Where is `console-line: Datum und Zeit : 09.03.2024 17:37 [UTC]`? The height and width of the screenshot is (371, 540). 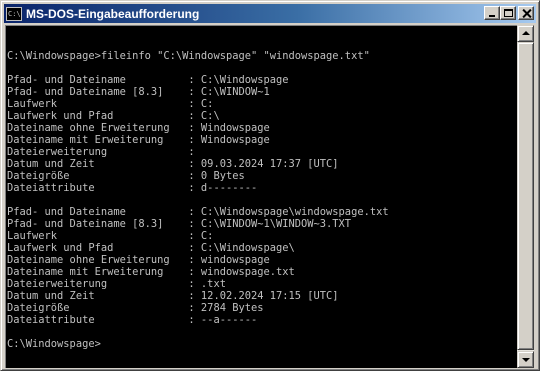
console-line: Datum und Zeit : 09.03.2024 17:37 [UTC] is located at coordinates (173, 164).